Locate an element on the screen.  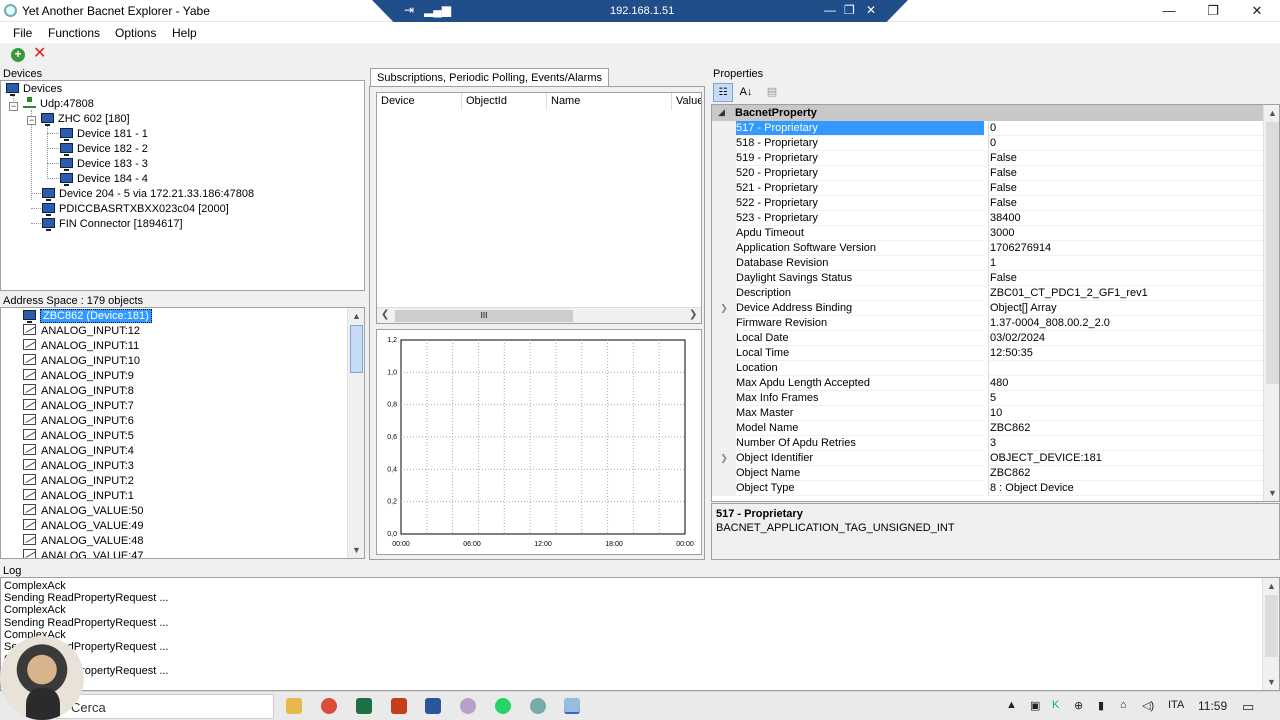
object-item: ANALOG_INPUT:10 is located at coordinates (81, 361).